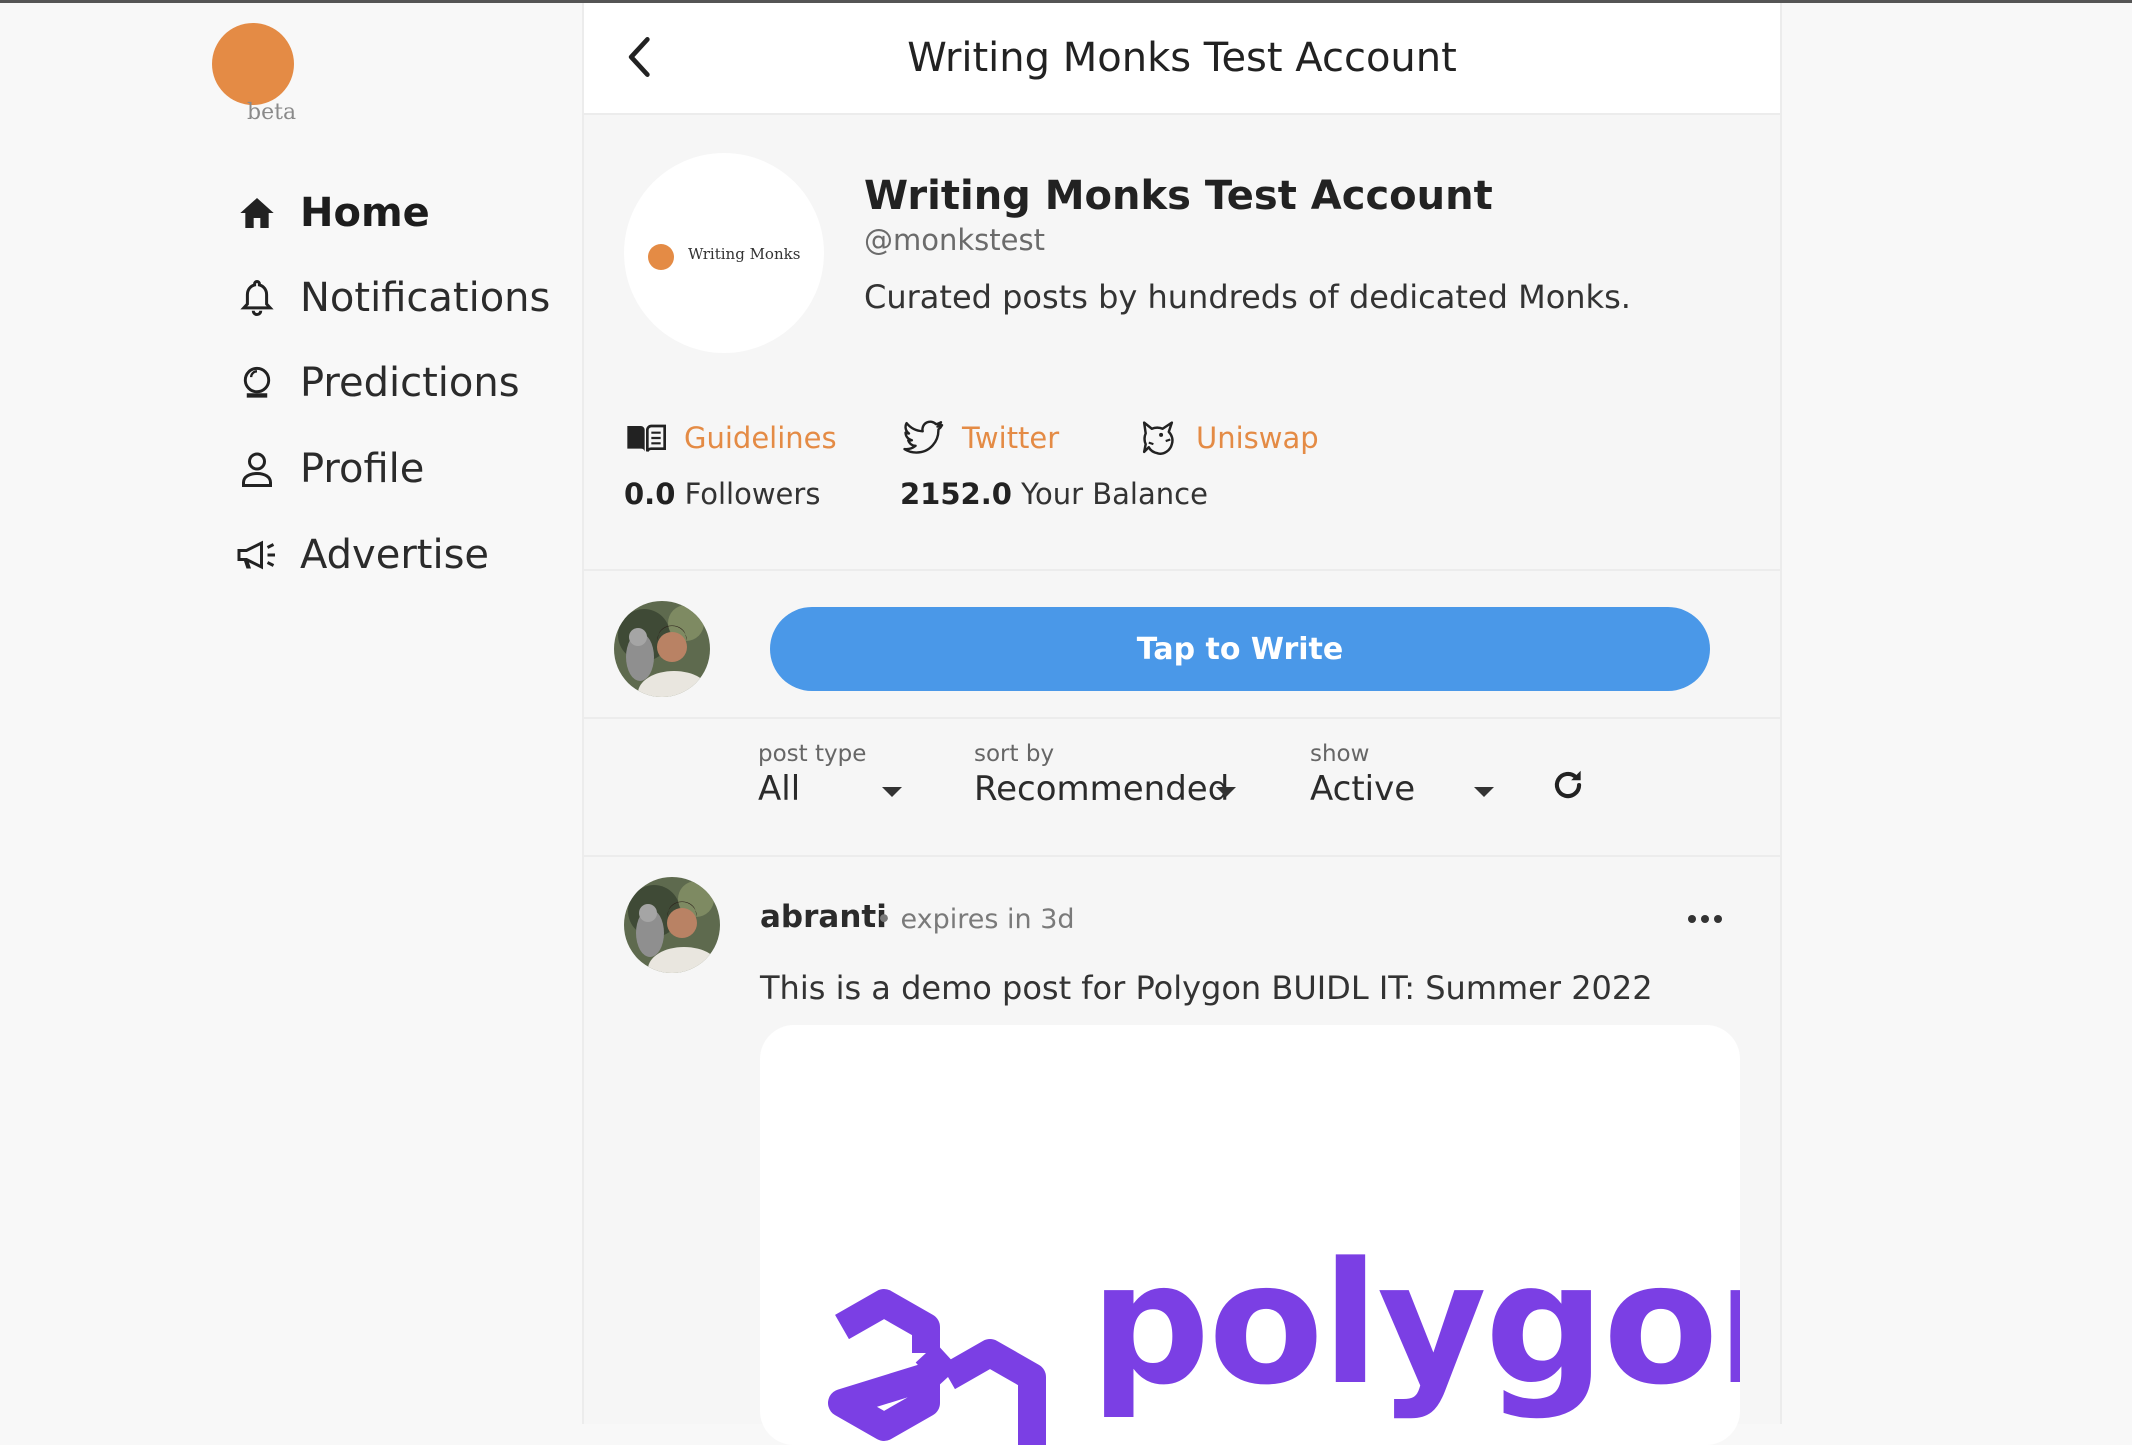 The height and width of the screenshot is (1445, 2132). What do you see at coordinates (257, 213) in the screenshot?
I see `home-icon` at bounding box center [257, 213].